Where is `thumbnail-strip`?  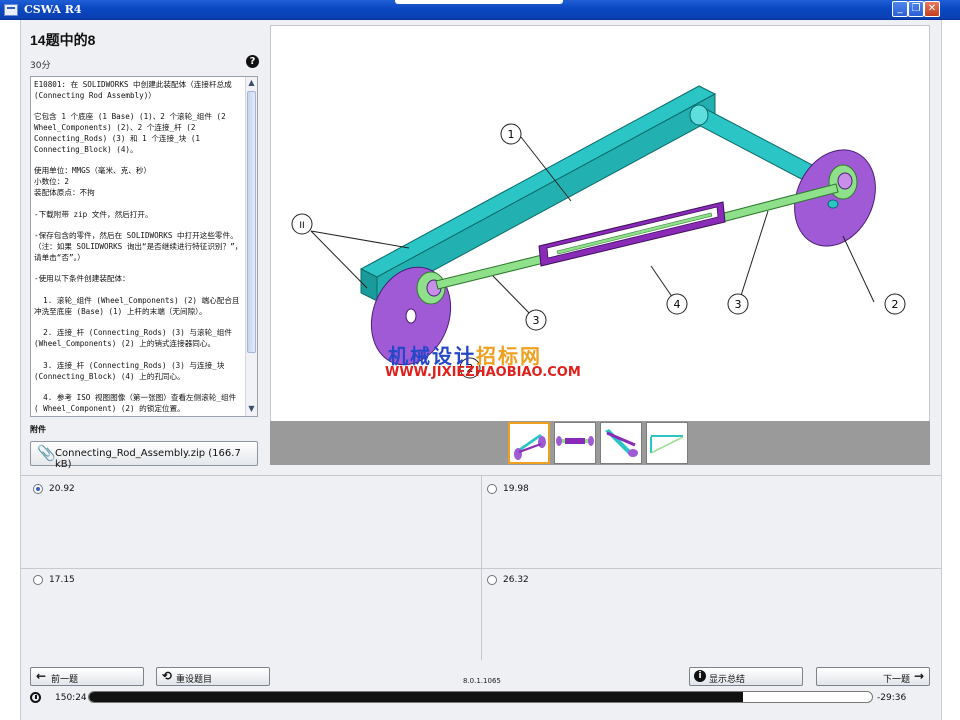
thumbnail-strip is located at coordinates (600, 443).